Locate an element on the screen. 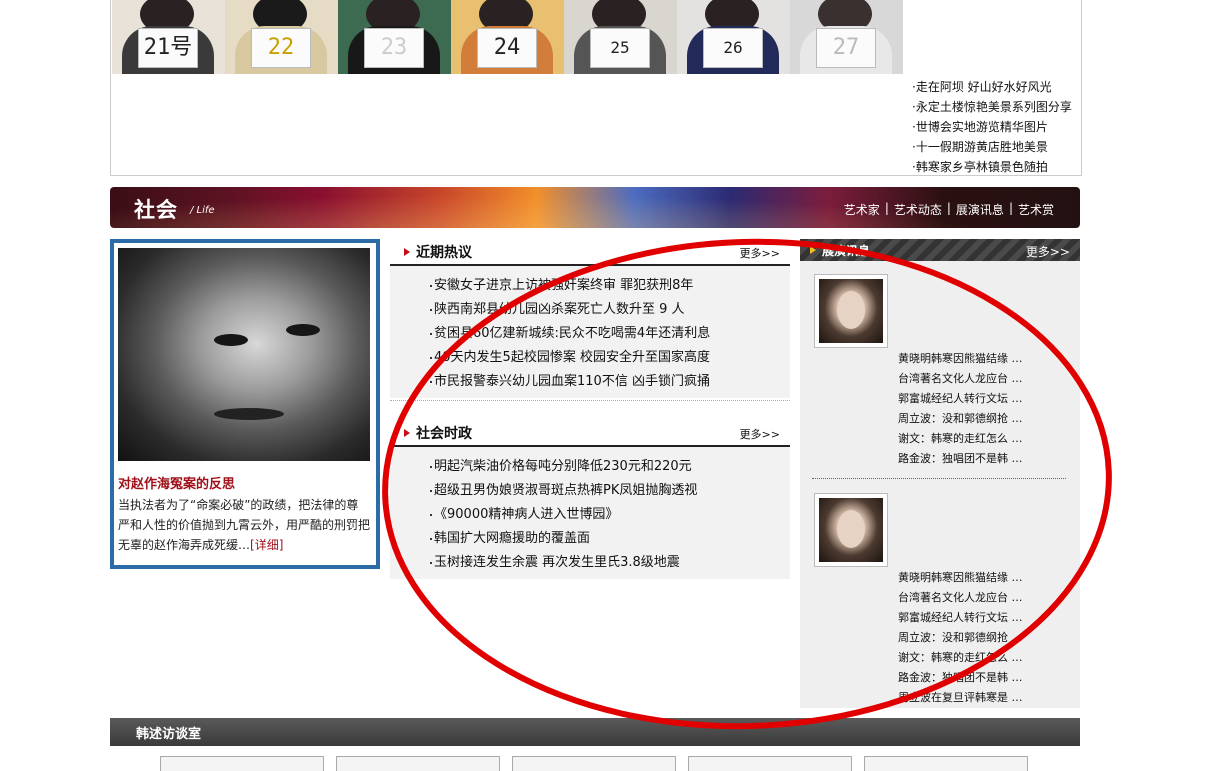  photo-item: 27 is located at coordinates (846, 37).